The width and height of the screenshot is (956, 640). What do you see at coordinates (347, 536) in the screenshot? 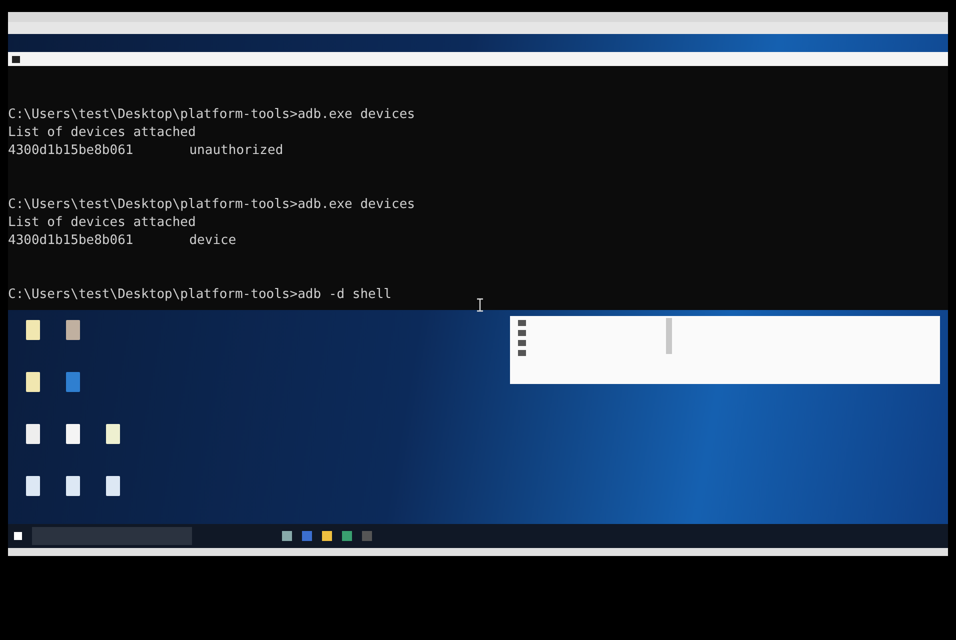
I see `taskbar-app-icon` at bounding box center [347, 536].